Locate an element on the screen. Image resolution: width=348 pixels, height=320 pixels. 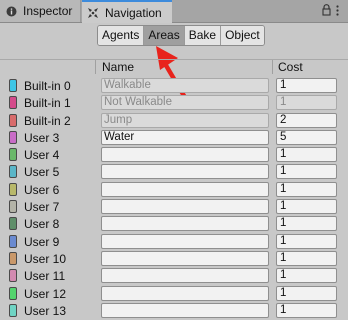
area-name-field: Jump is located at coordinates (185, 120).